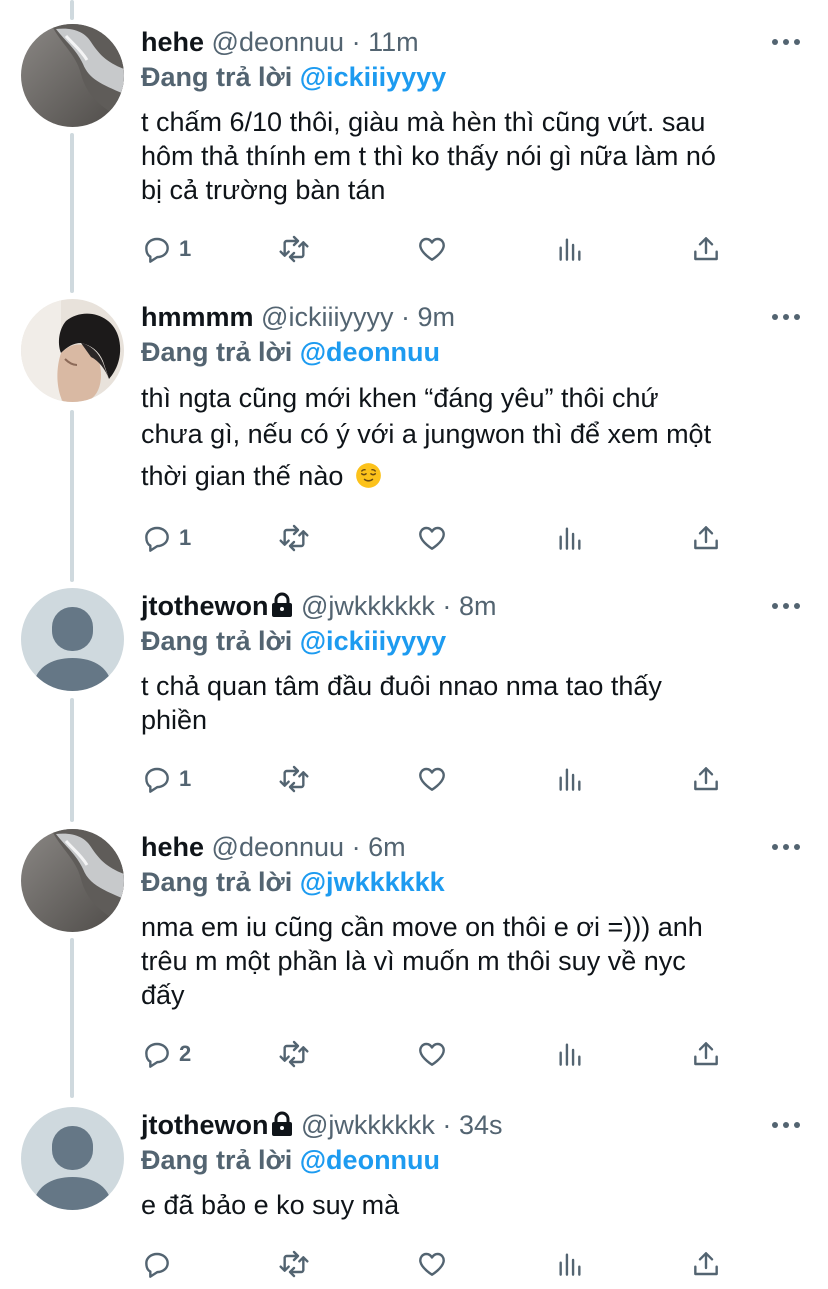 This screenshot has height=1289, width=828. I want to click on timestamp: 6m, so click(387, 847).